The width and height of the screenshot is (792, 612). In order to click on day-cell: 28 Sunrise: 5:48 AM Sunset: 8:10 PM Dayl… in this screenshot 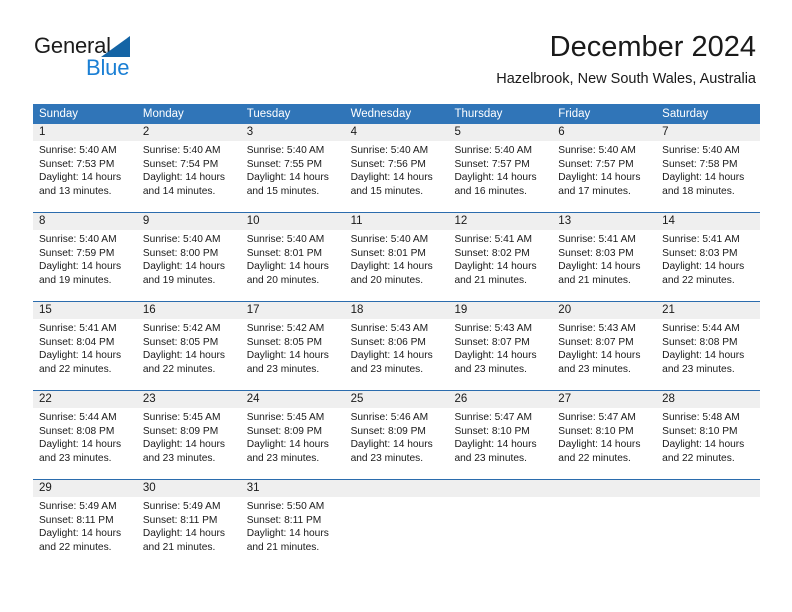, I will do `click(708, 435)`.